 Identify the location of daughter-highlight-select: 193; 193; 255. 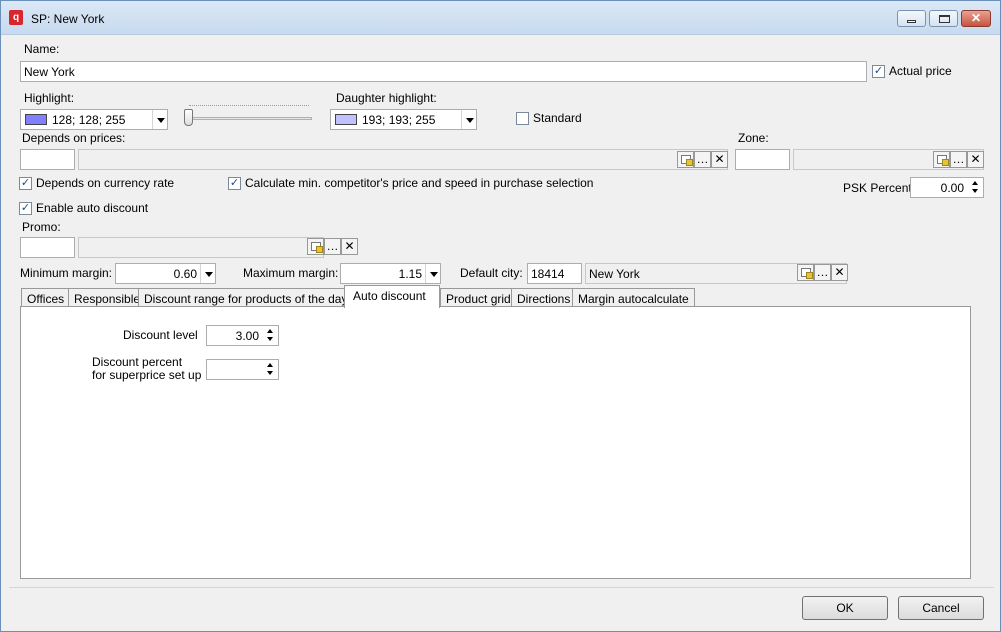
(403, 119).